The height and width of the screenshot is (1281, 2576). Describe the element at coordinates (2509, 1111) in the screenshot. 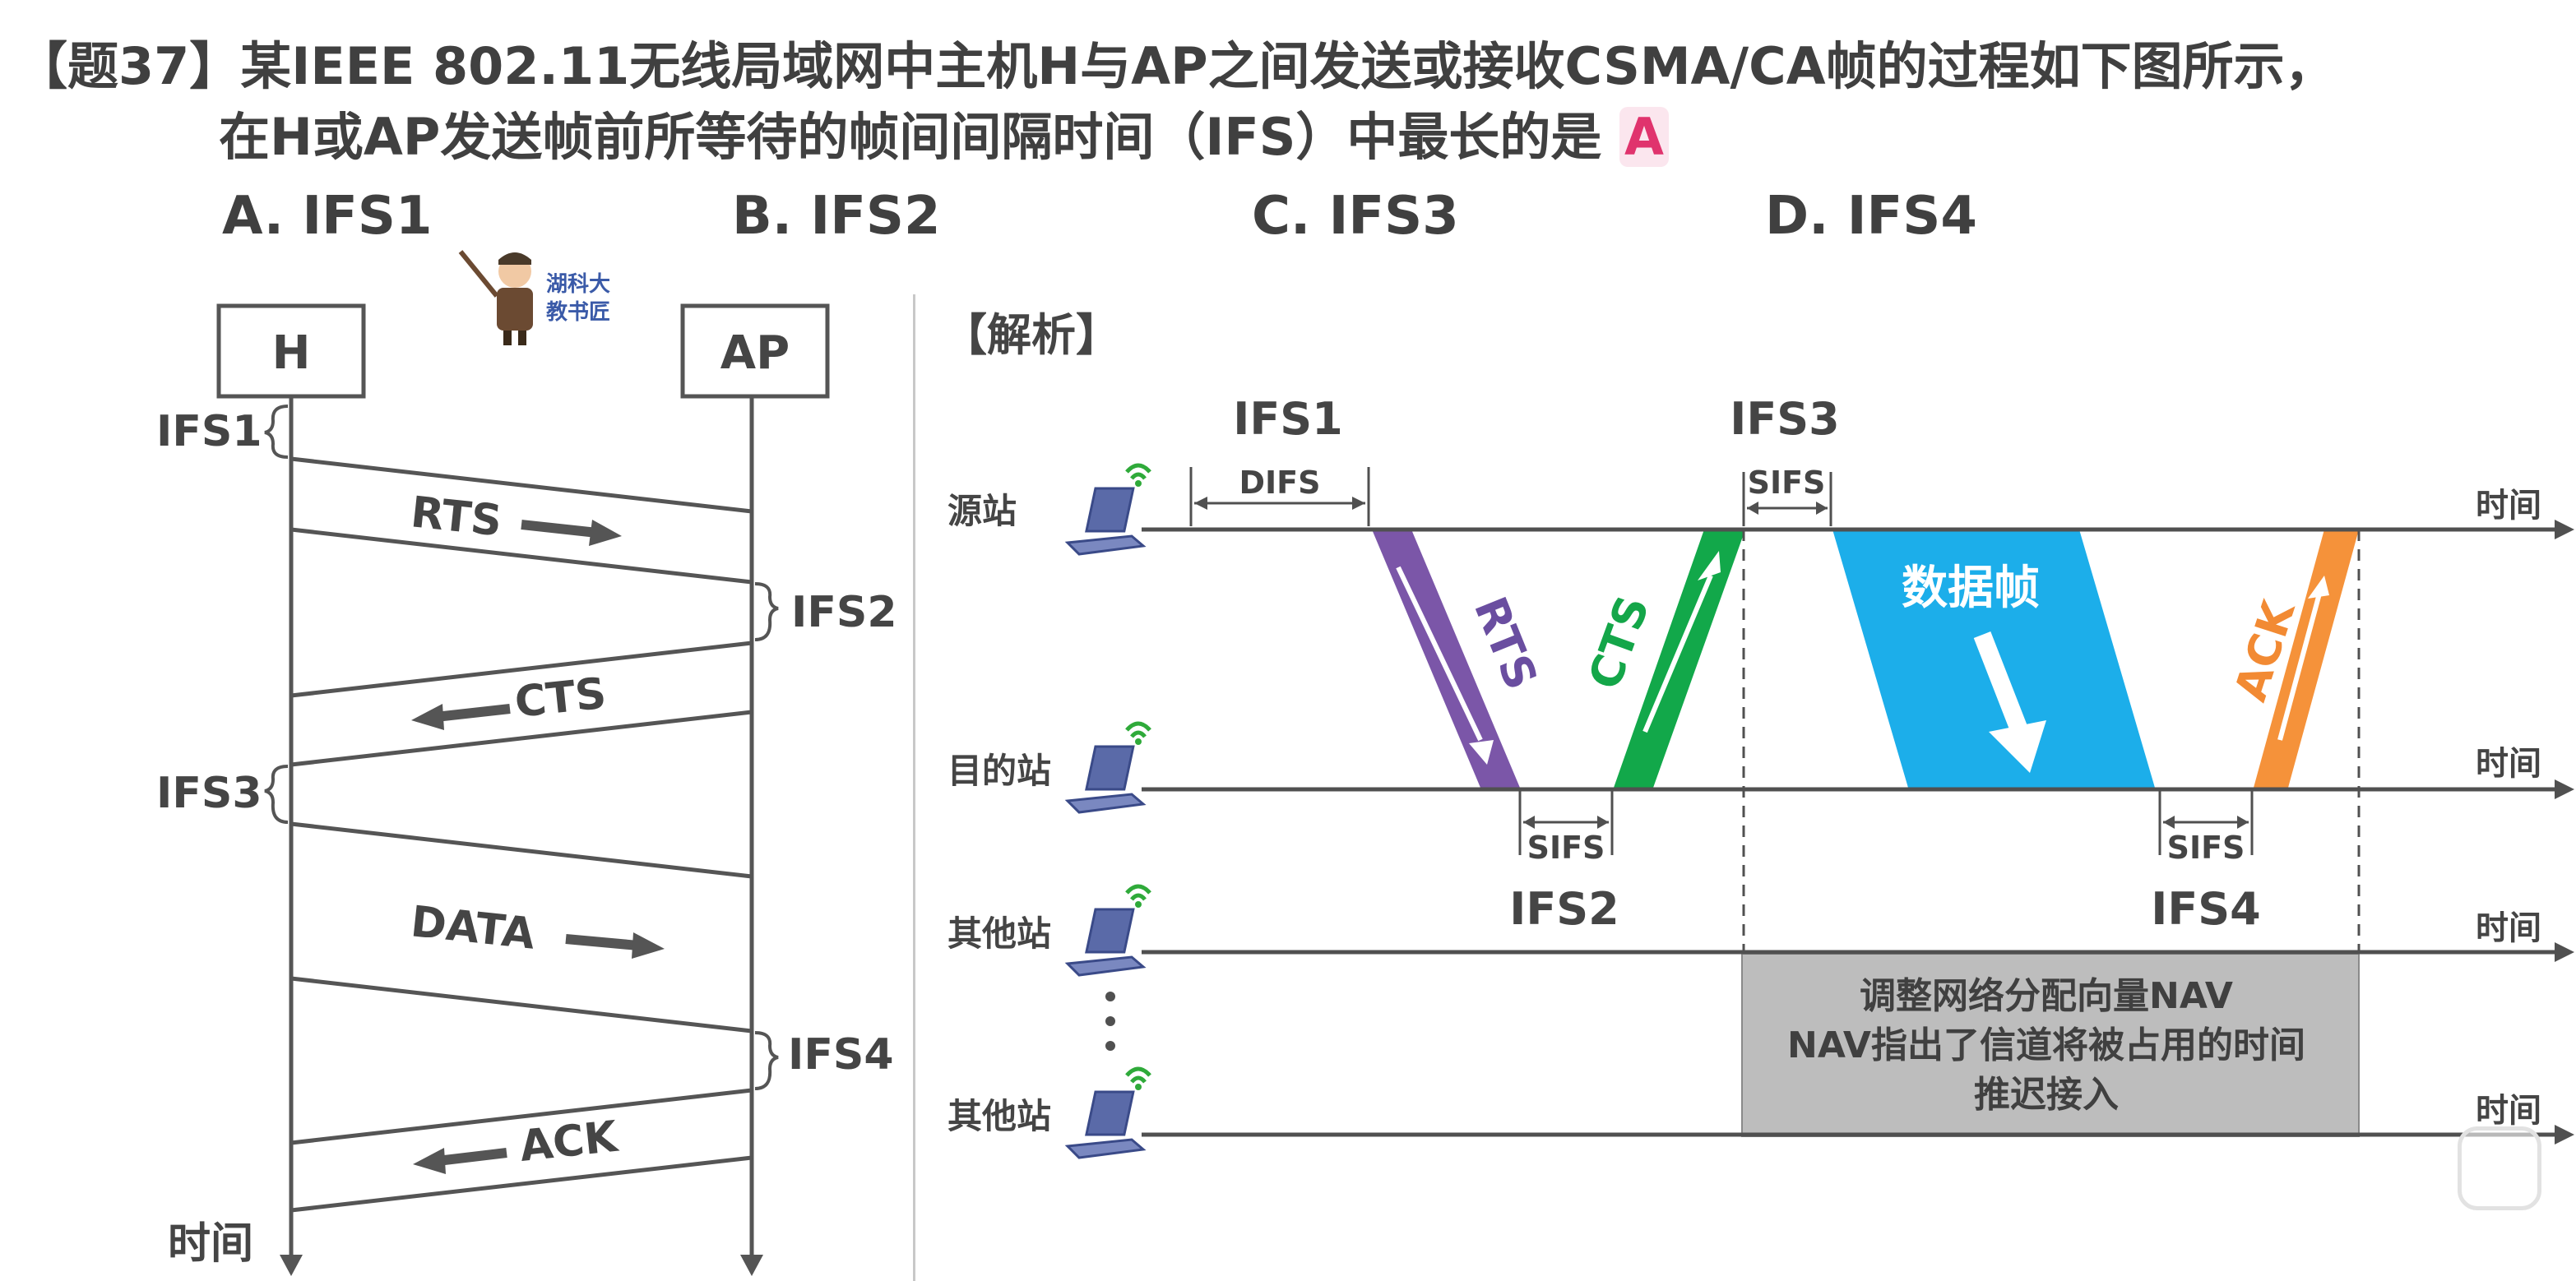

I see `other2-time-label: 时间` at that location.